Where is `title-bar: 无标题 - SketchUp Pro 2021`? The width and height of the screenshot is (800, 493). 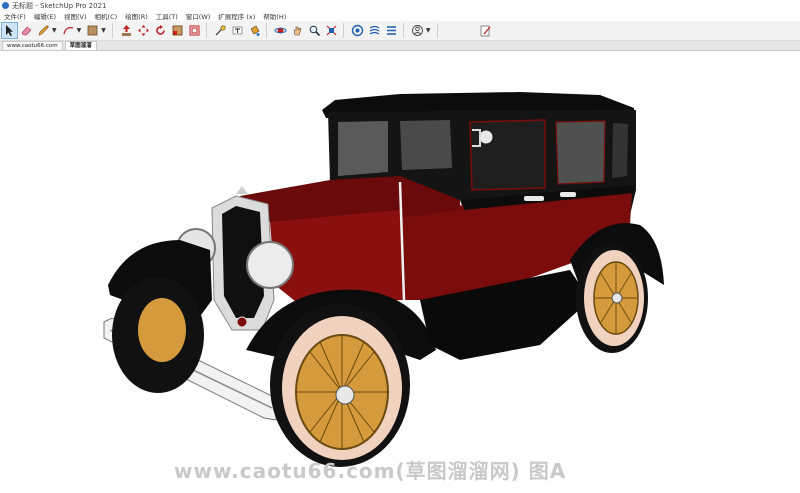 title-bar: 无标题 - SketchUp Pro 2021 is located at coordinates (400, 5).